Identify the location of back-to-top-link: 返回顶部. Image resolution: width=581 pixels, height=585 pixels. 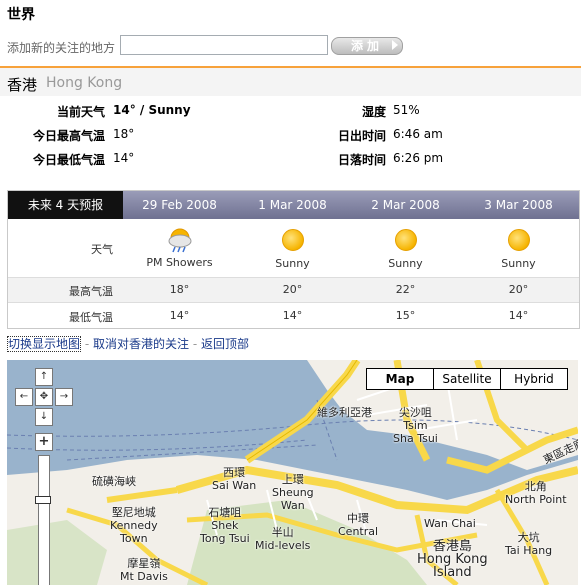
(225, 344).